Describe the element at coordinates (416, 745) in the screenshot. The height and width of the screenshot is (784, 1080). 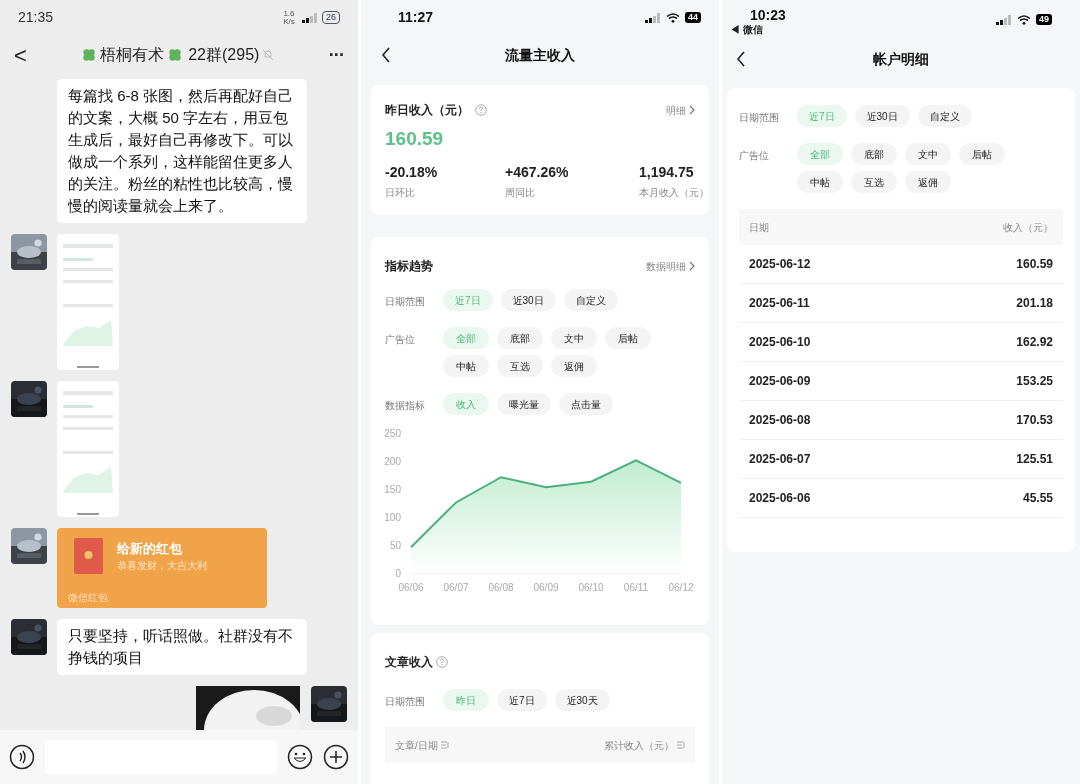
I see `column-header: 文章/日期` at that location.